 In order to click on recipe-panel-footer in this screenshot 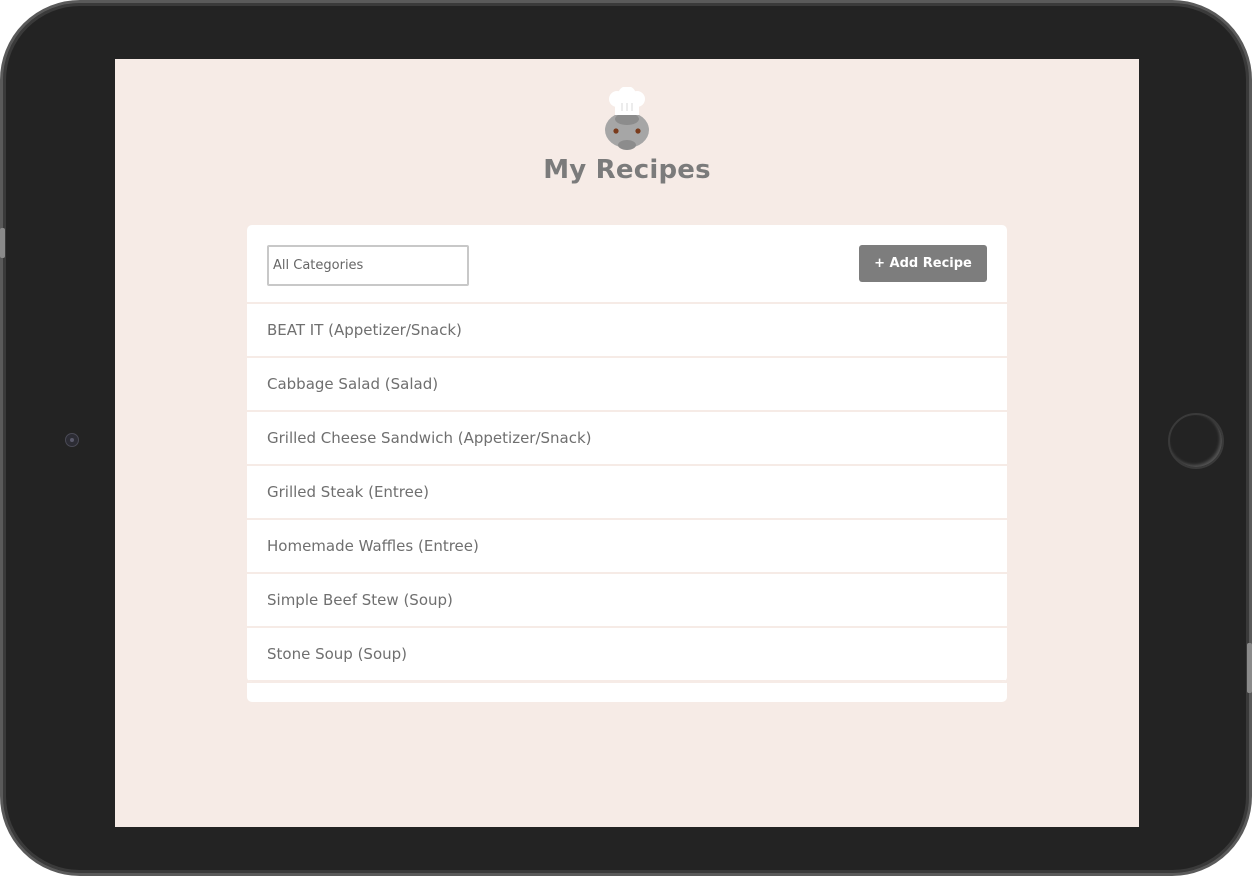, I will do `click(627, 692)`.